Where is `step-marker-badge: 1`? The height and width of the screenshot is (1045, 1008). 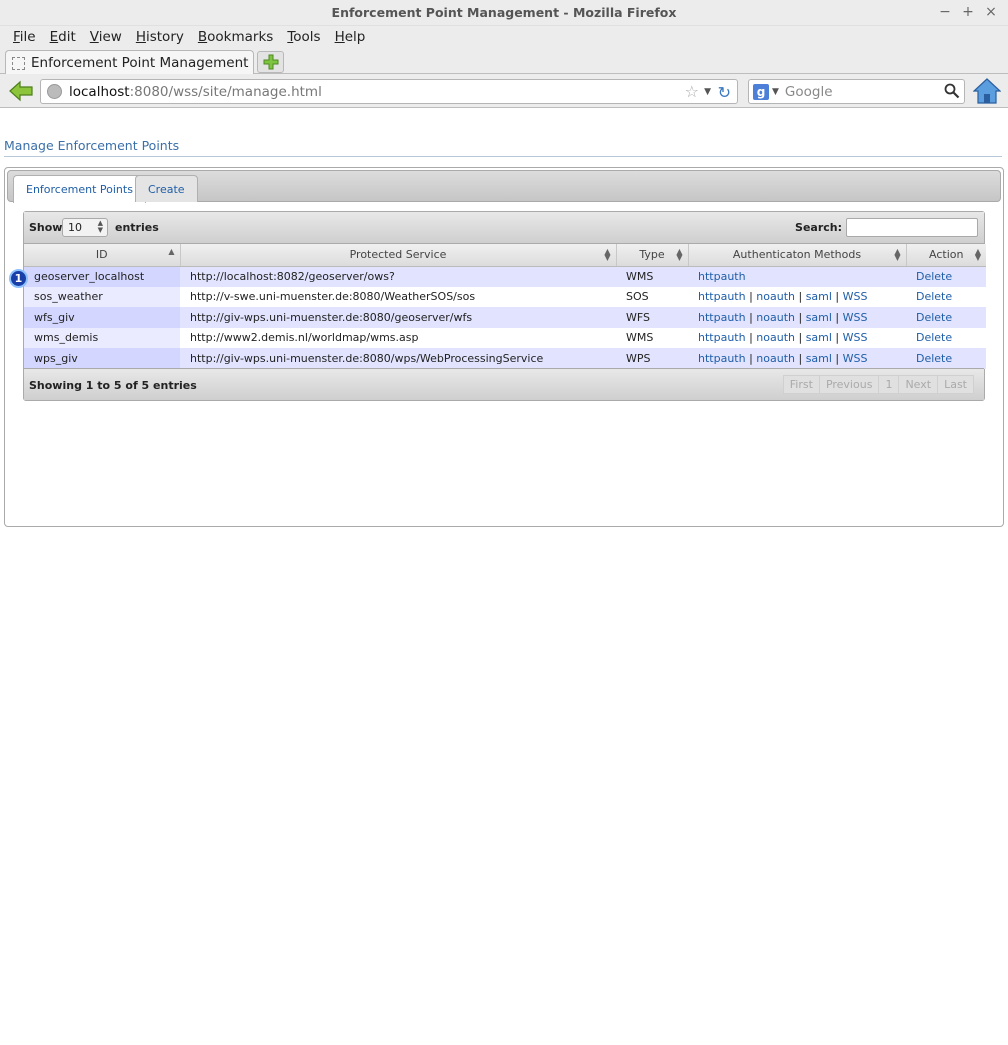
step-marker-badge: 1 is located at coordinates (18, 278).